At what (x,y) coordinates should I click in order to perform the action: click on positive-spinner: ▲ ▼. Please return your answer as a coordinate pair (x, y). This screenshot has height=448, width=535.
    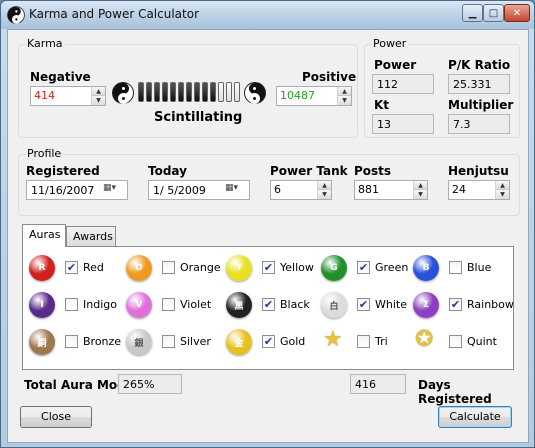
    Looking at the image, I should click on (344, 96).